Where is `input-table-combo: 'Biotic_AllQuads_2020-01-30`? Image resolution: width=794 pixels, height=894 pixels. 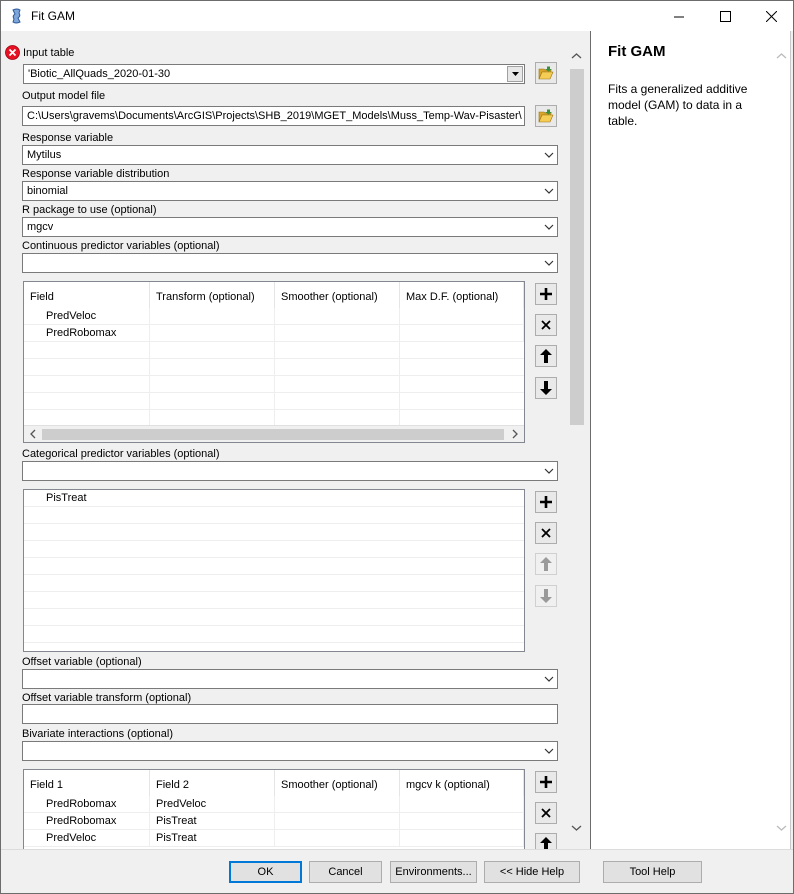 input-table-combo: 'Biotic_AllQuads_2020-01-30 is located at coordinates (274, 74).